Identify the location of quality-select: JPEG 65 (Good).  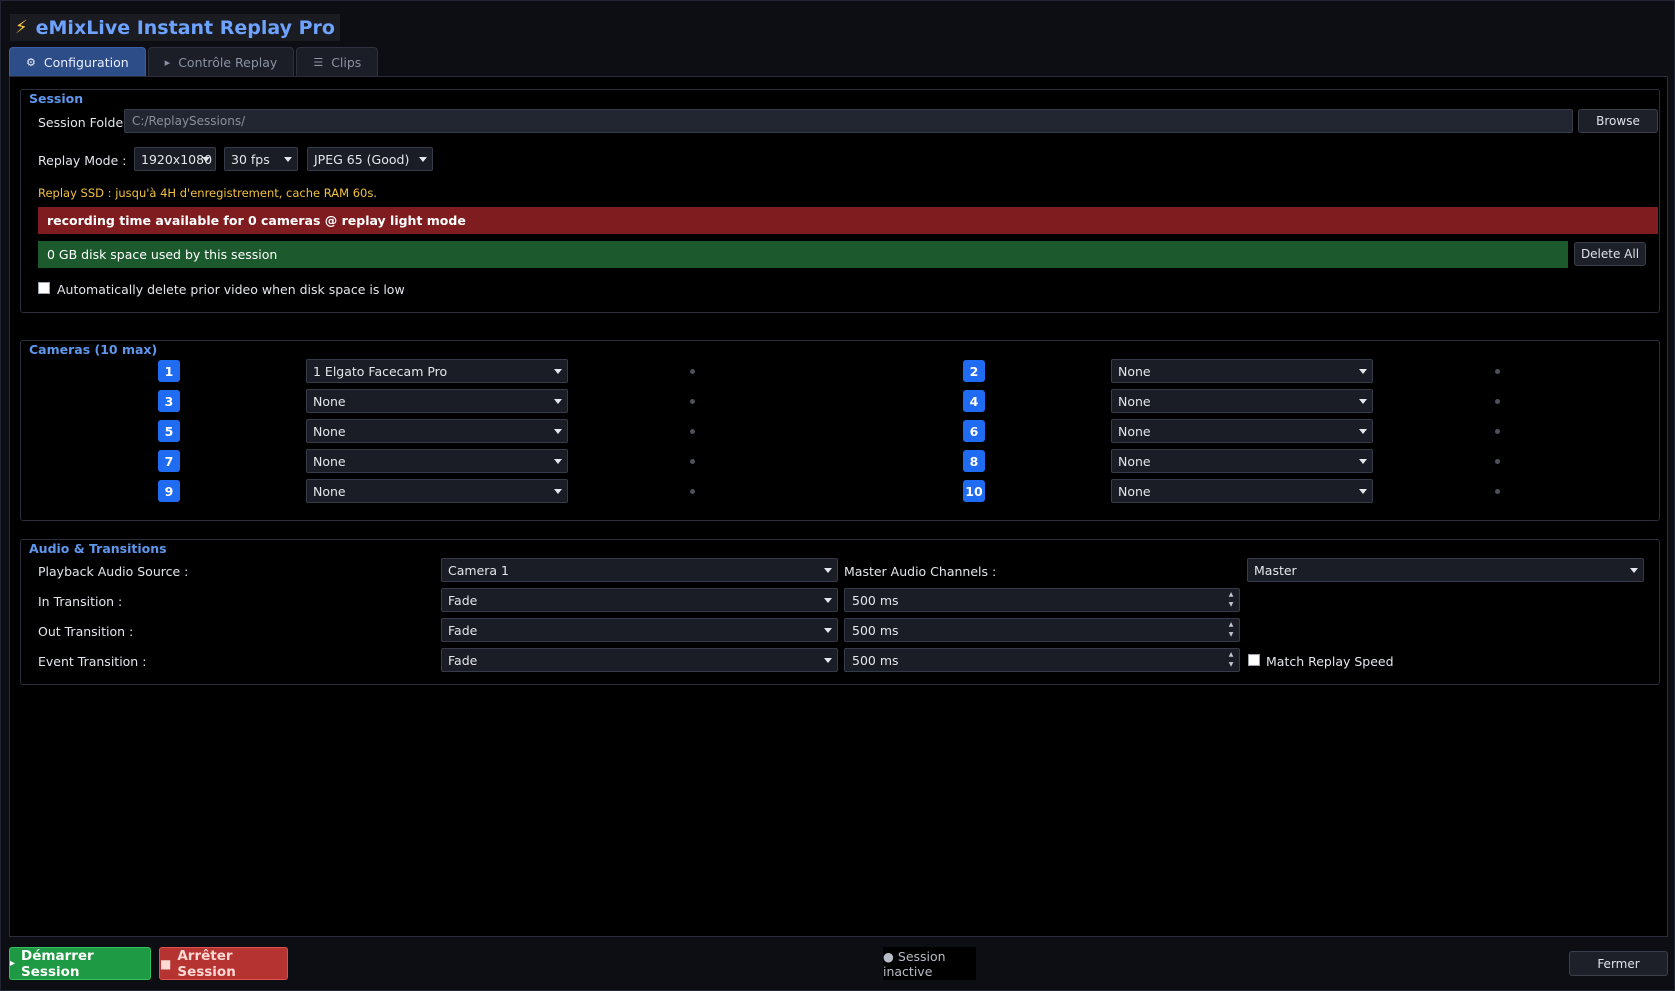
(370, 159).